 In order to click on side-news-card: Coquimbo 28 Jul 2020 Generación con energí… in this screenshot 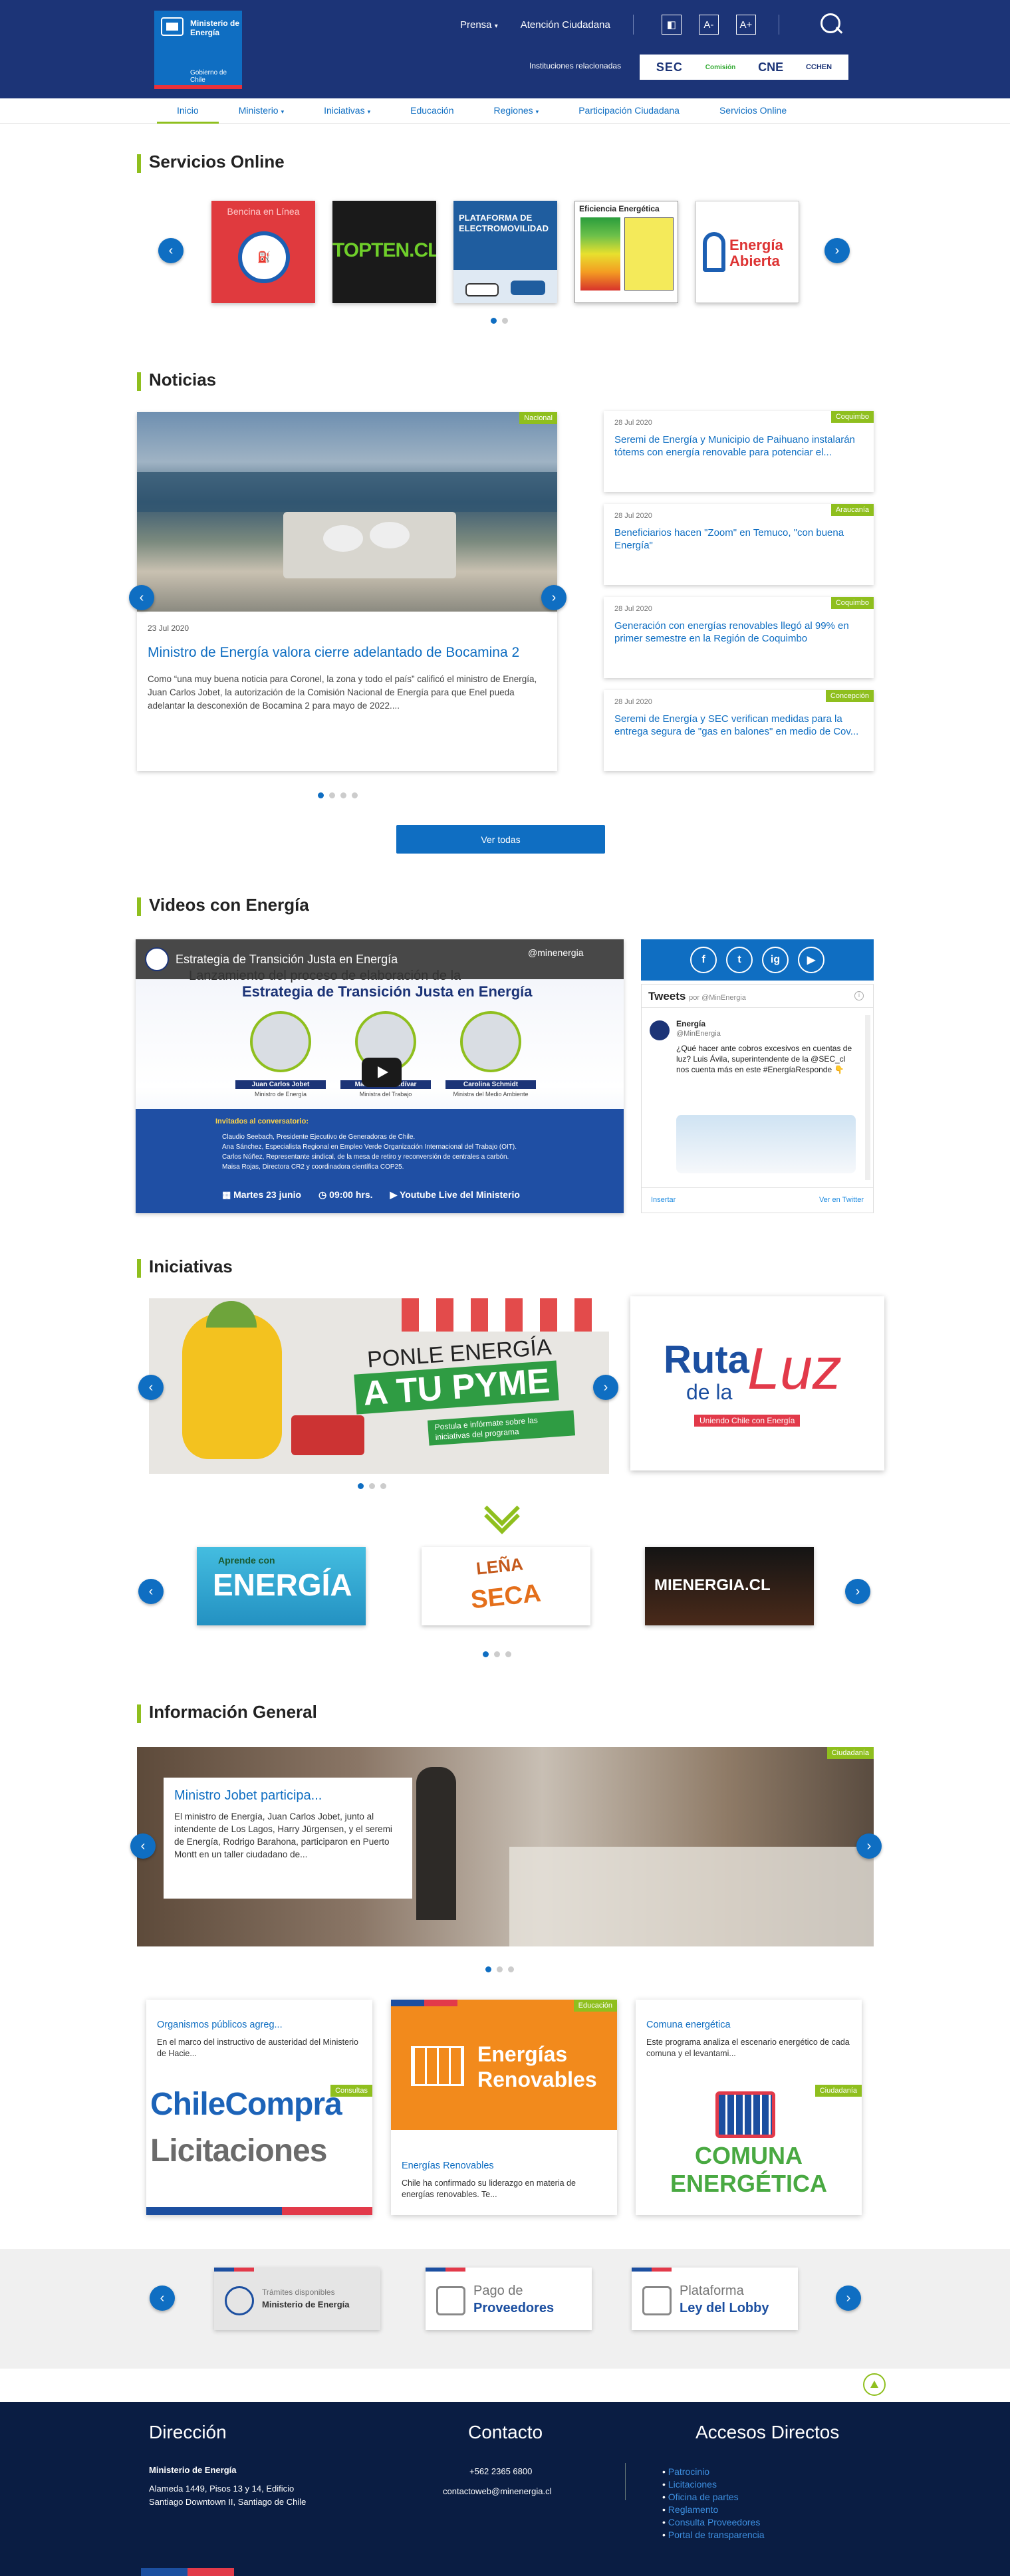, I will do `click(739, 637)`.